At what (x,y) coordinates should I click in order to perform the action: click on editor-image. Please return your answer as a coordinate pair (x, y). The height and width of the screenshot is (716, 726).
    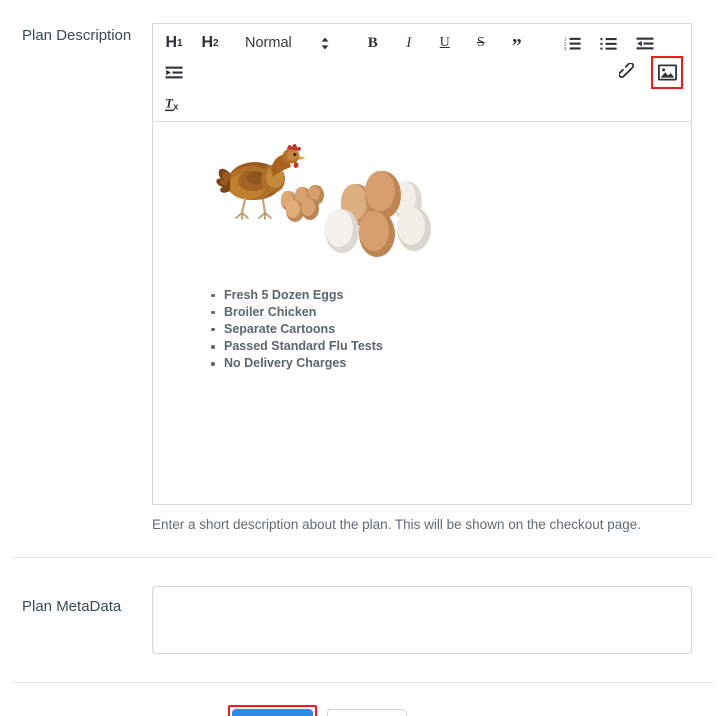
    Looking at the image, I should click on (326, 198).